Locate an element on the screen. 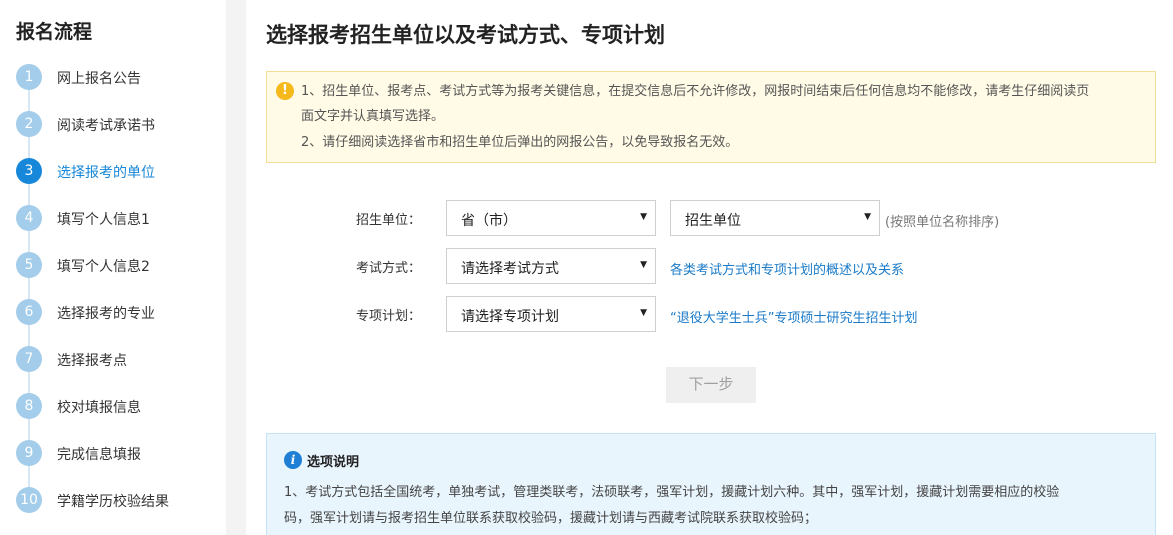 Image resolution: width=1173 pixels, height=535 pixels. province-select: 省（市） ▼ is located at coordinates (551, 218).